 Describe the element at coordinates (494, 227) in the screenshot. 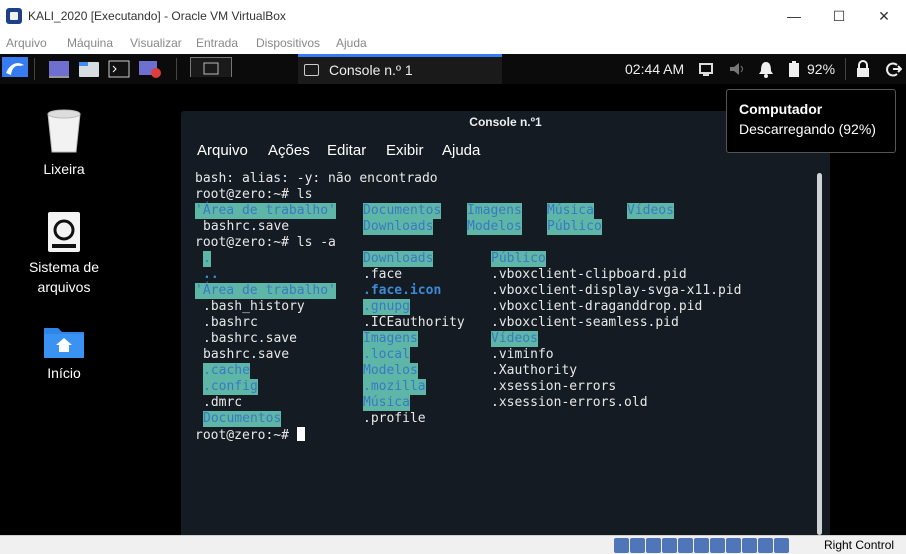

I see `ls-entry-dir: Modelos` at that location.